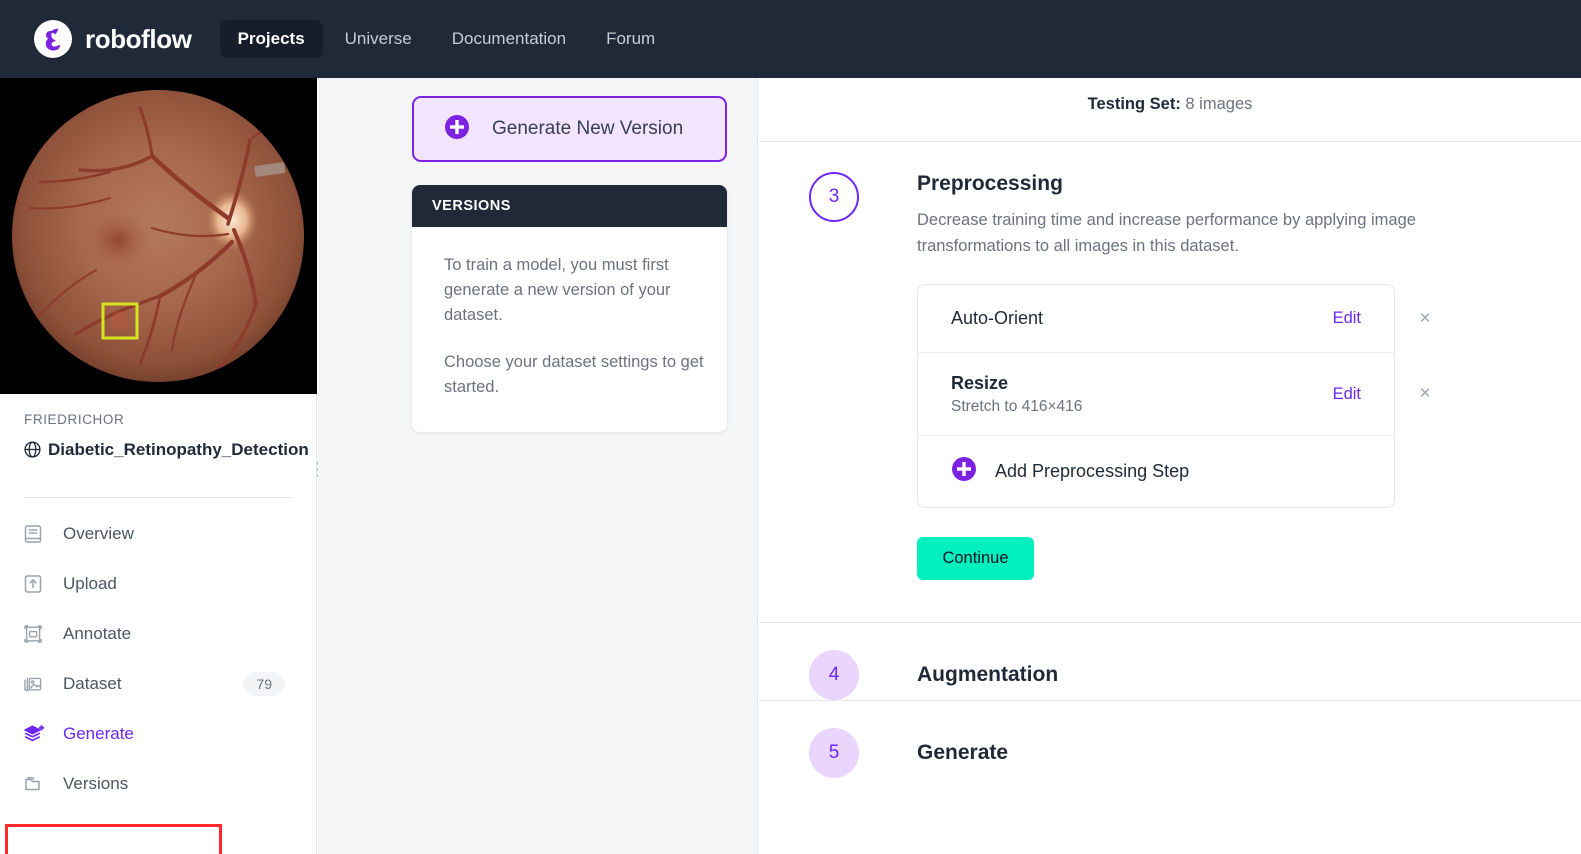  I want to click on preprocessing-step-auto-orient: Auto-Orient Edit ×, so click(1174, 318).